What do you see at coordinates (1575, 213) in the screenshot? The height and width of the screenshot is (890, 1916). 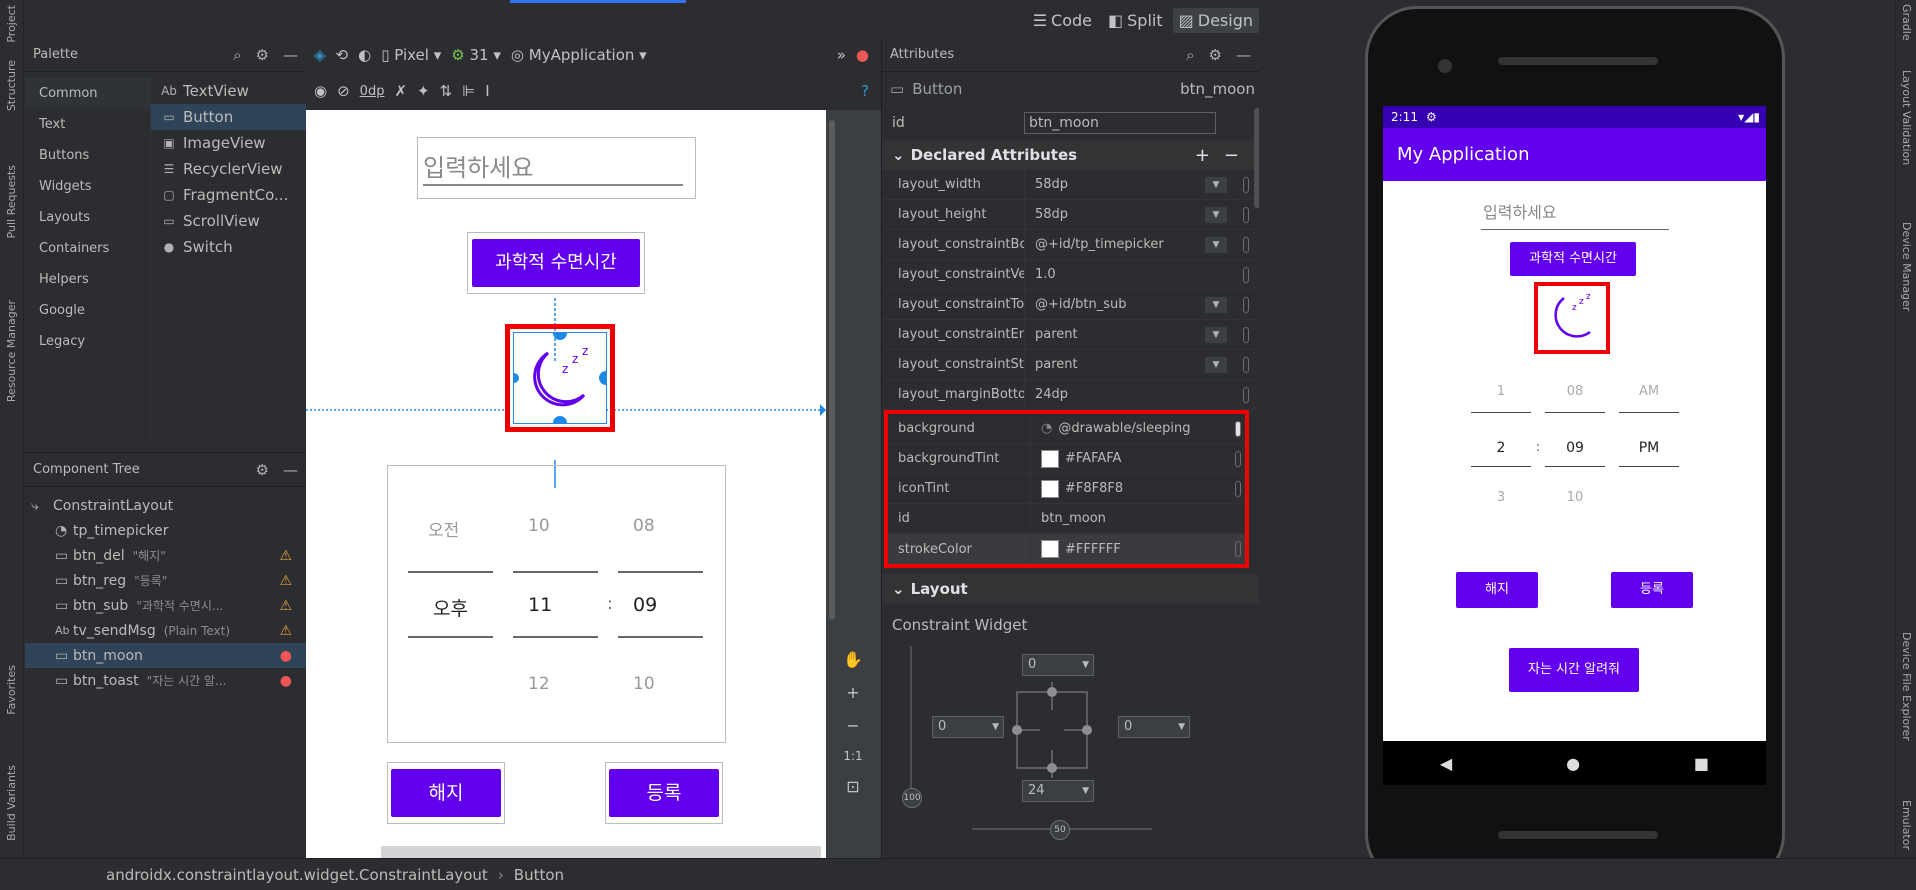 I see `message-input: 입력하세요` at bounding box center [1575, 213].